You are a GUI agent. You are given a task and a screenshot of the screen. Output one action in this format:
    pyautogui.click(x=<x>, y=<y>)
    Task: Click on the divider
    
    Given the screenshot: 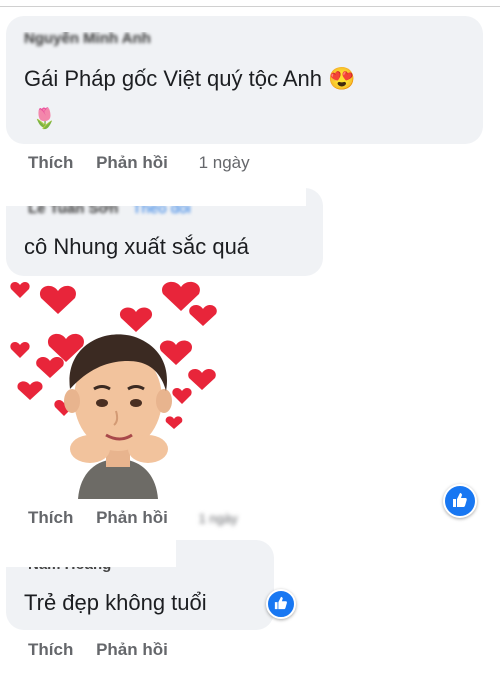 What is the action you would take?
    pyautogui.click(x=250, y=6)
    